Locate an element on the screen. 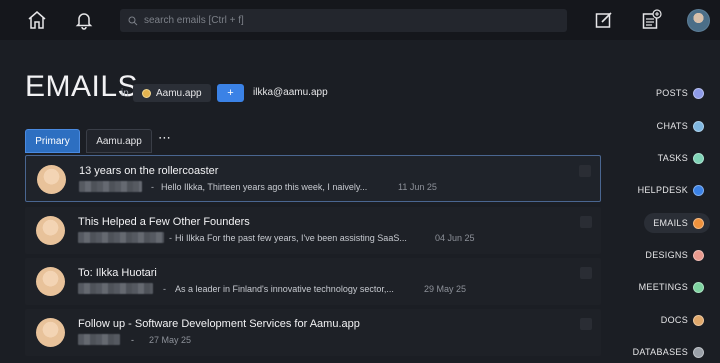 Image resolution: width=720 pixels, height=363 pixels. nav-label: POSTS is located at coordinates (671, 93).